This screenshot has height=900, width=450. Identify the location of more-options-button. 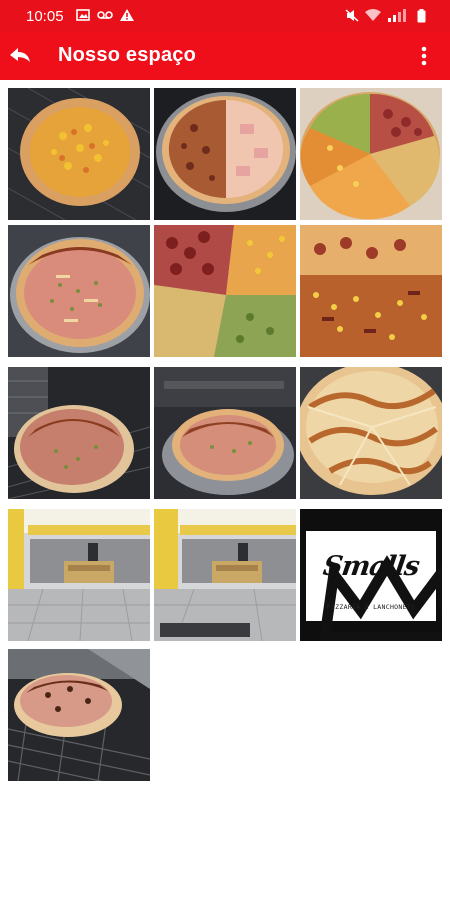
(424, 56).